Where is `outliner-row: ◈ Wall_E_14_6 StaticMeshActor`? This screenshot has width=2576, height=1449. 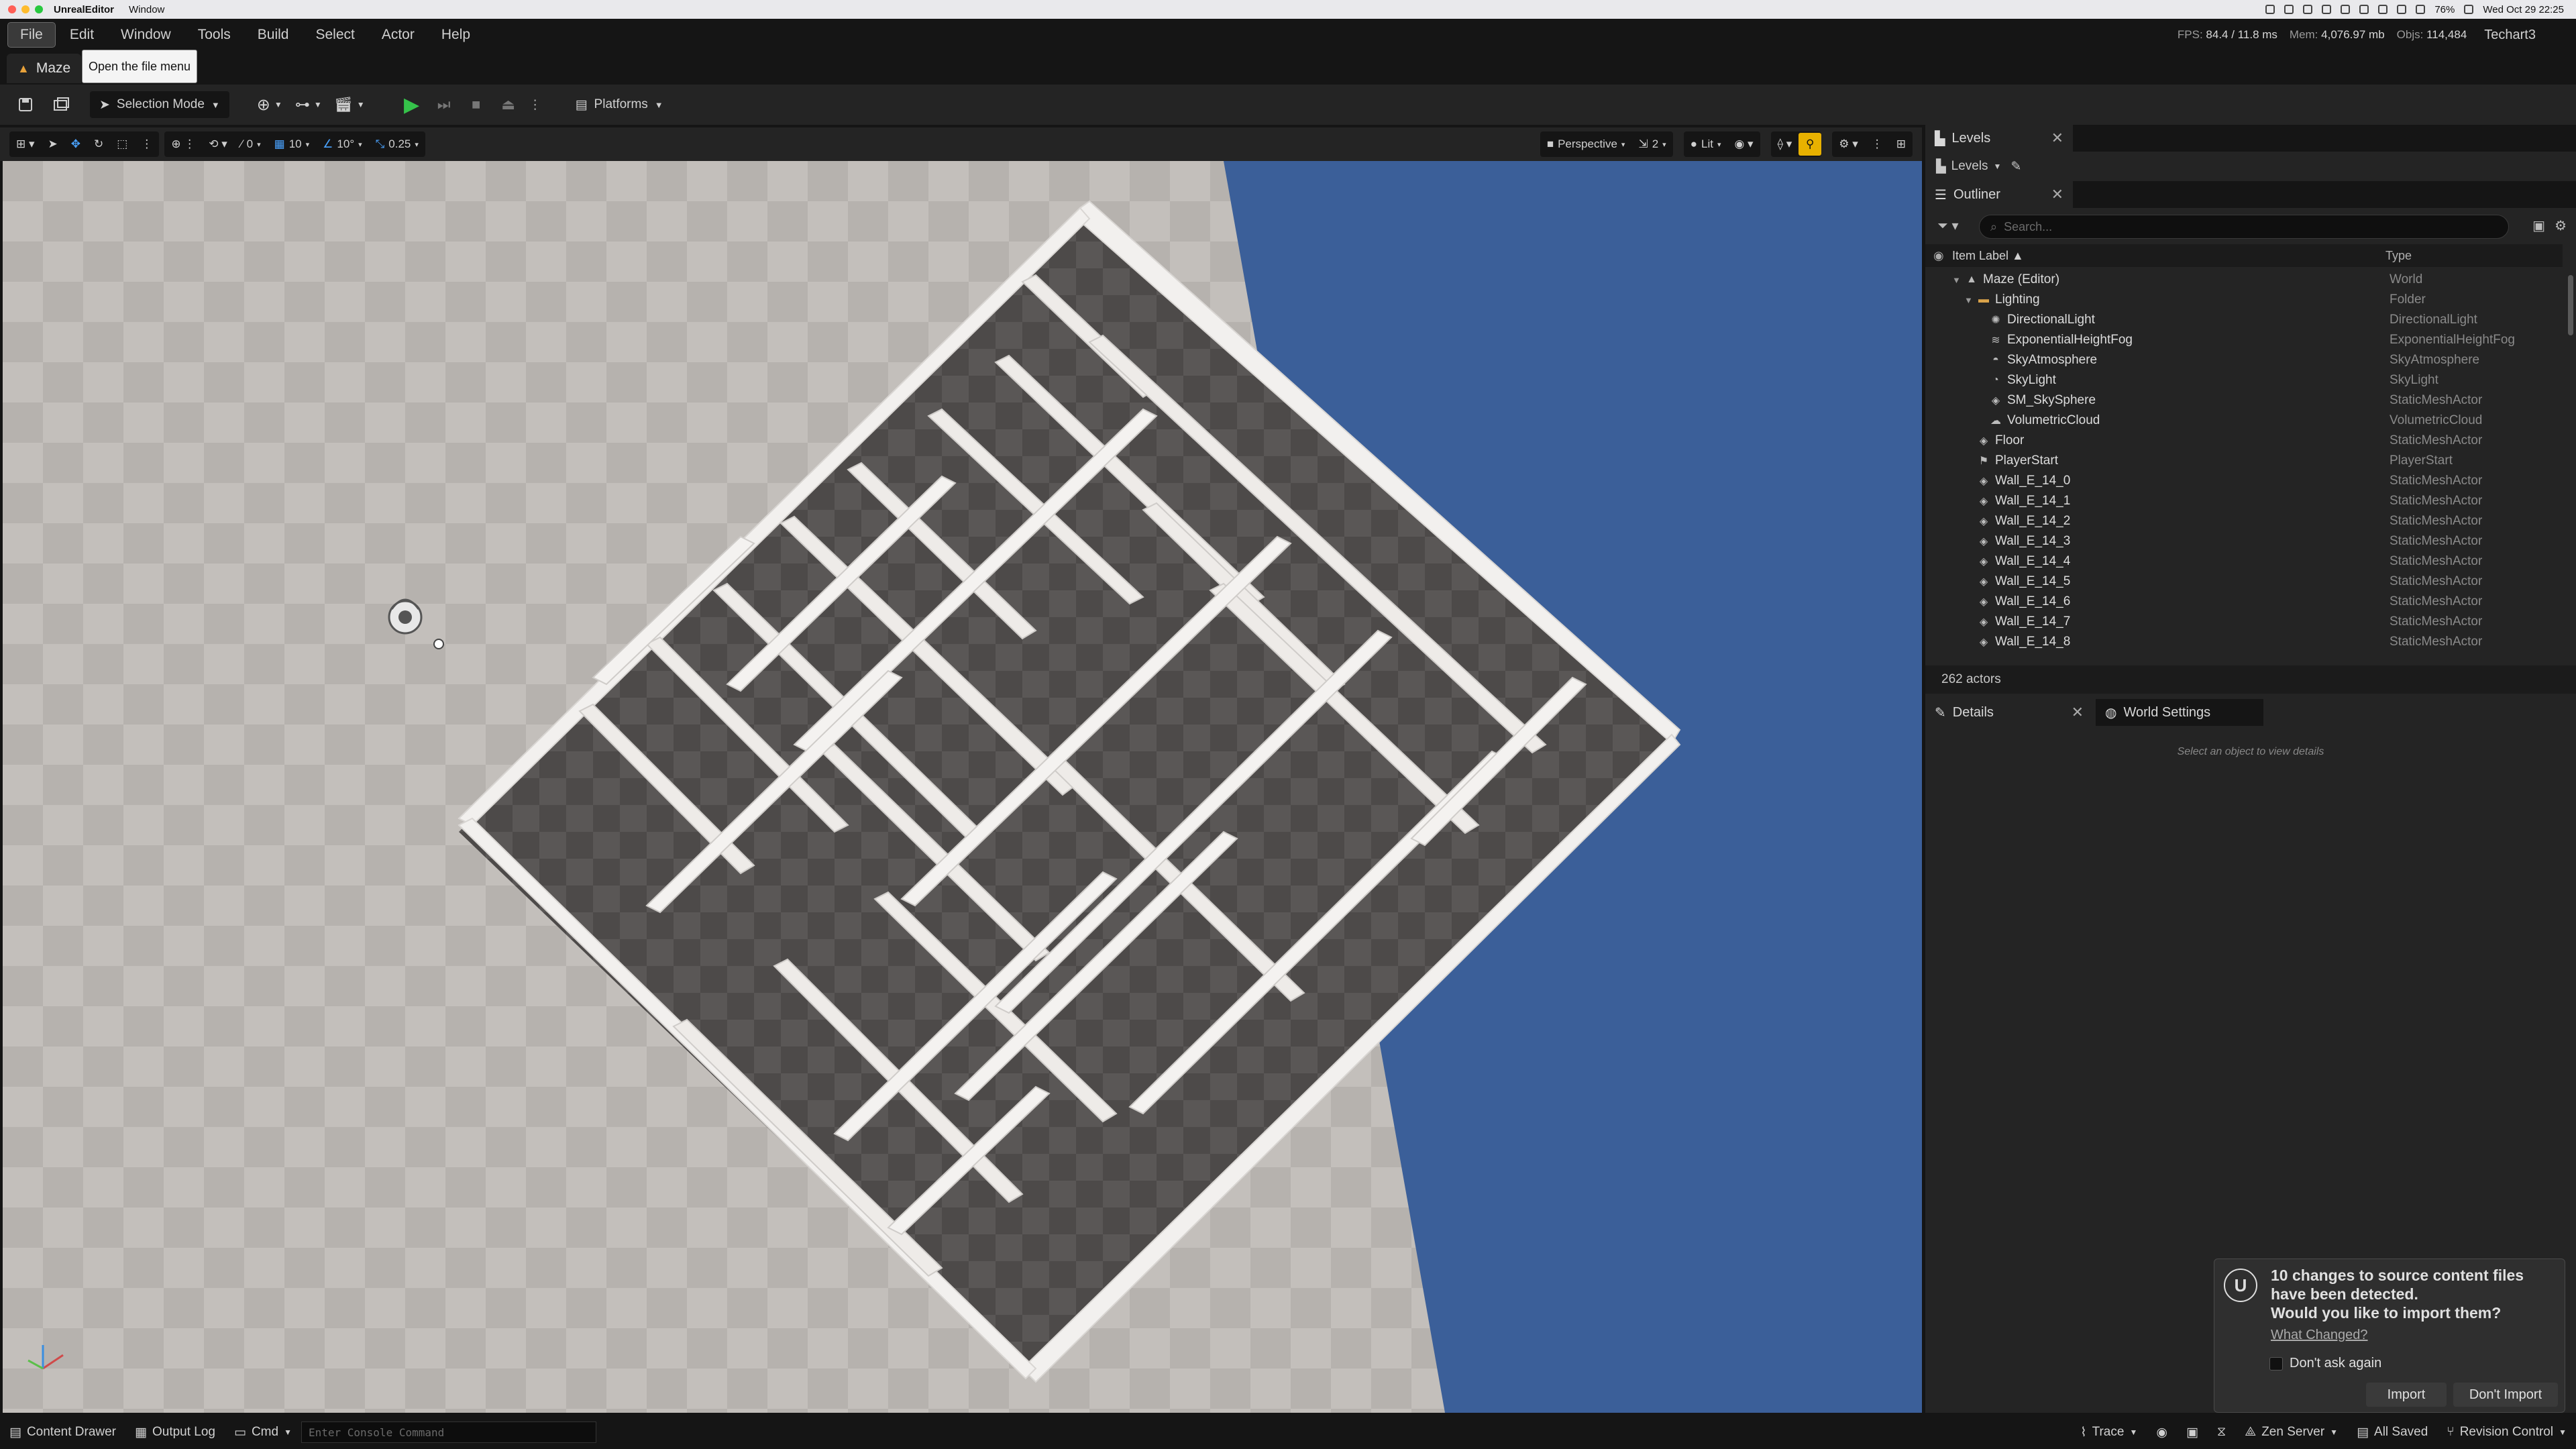 outliner-row: ◈ Wall_E_14_6 StaticMeshActor is located at coordinates (2244, 602).